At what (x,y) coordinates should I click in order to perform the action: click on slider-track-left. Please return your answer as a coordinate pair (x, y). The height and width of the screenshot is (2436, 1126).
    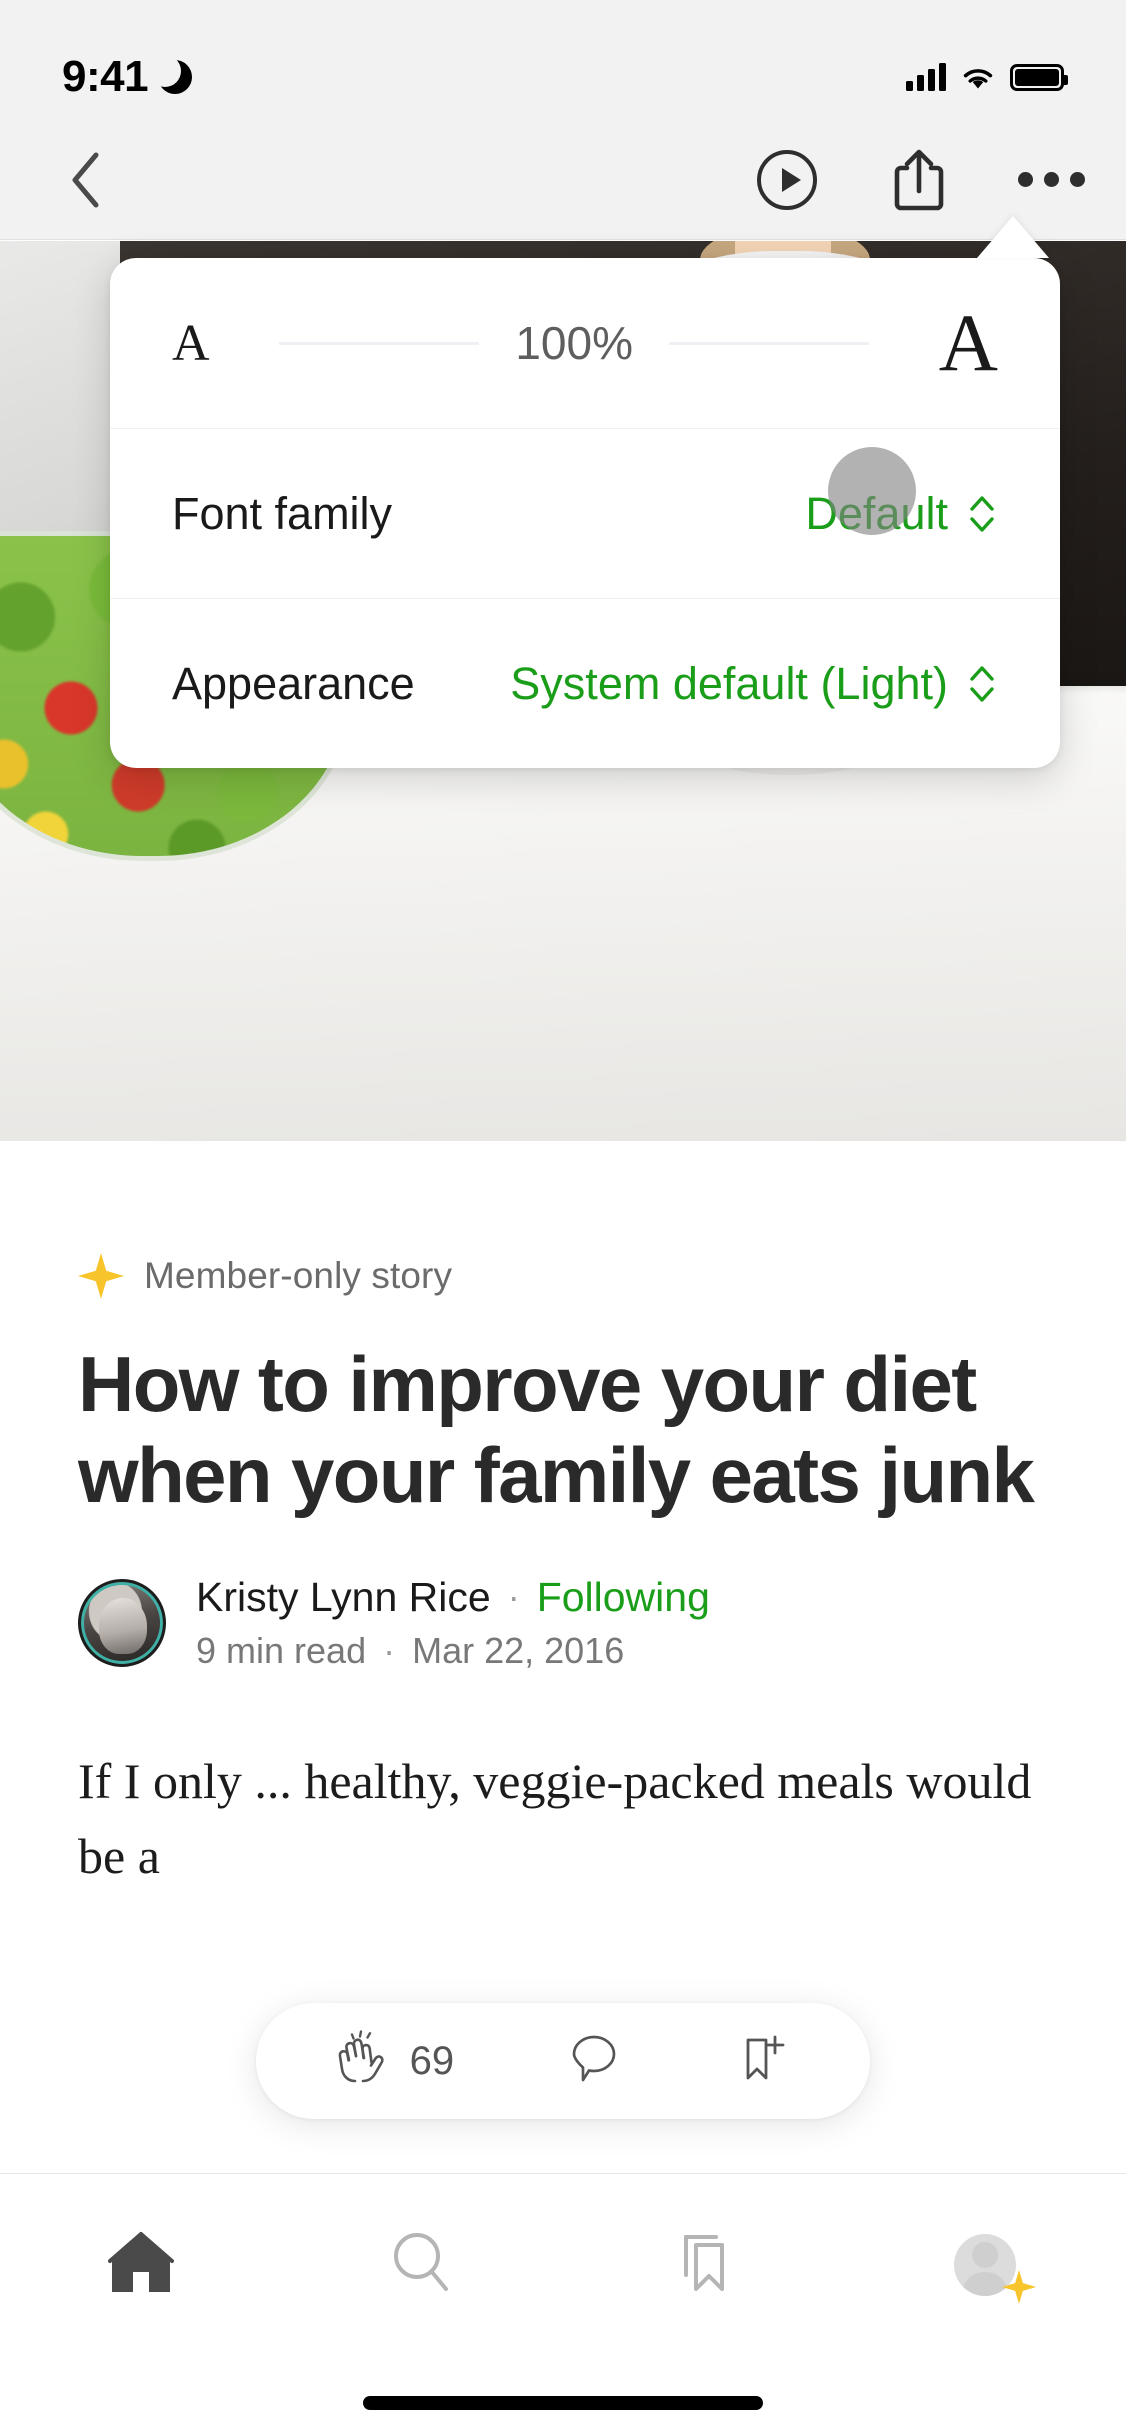
    Looking at the image, I should click on (379, 343).